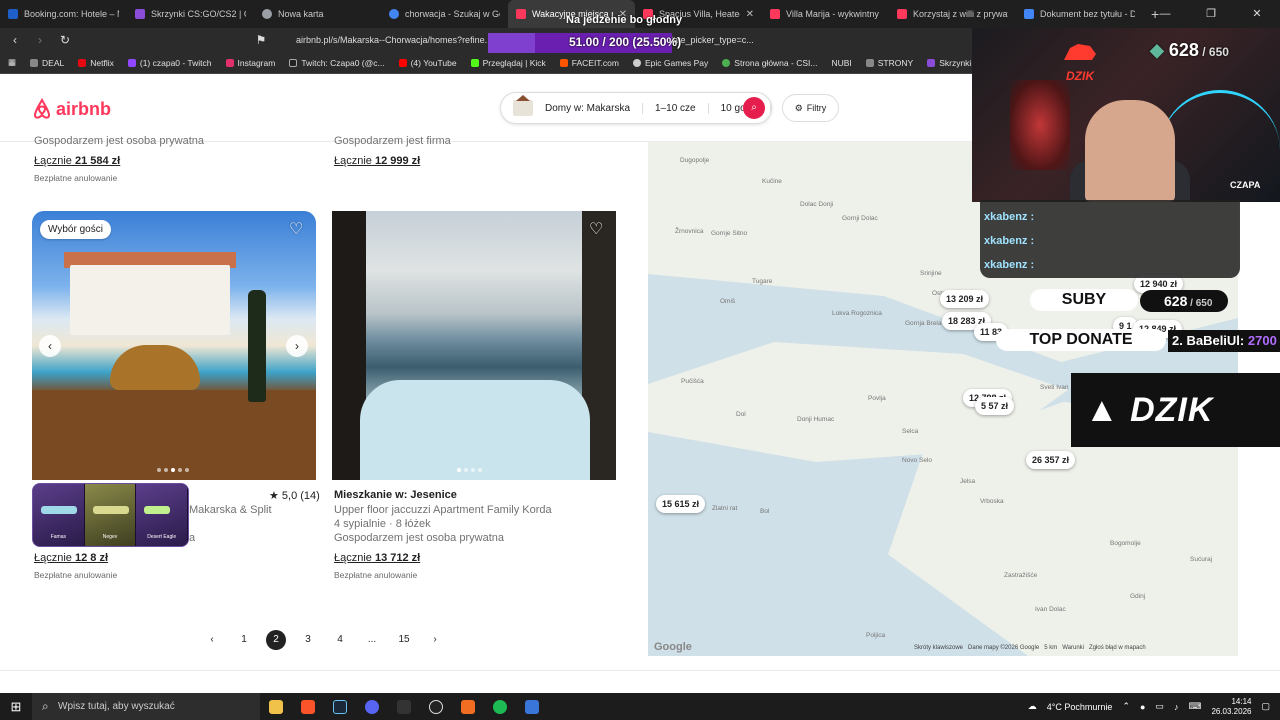  I want to click on chevron-right-icon: ›, so click(297, 346).